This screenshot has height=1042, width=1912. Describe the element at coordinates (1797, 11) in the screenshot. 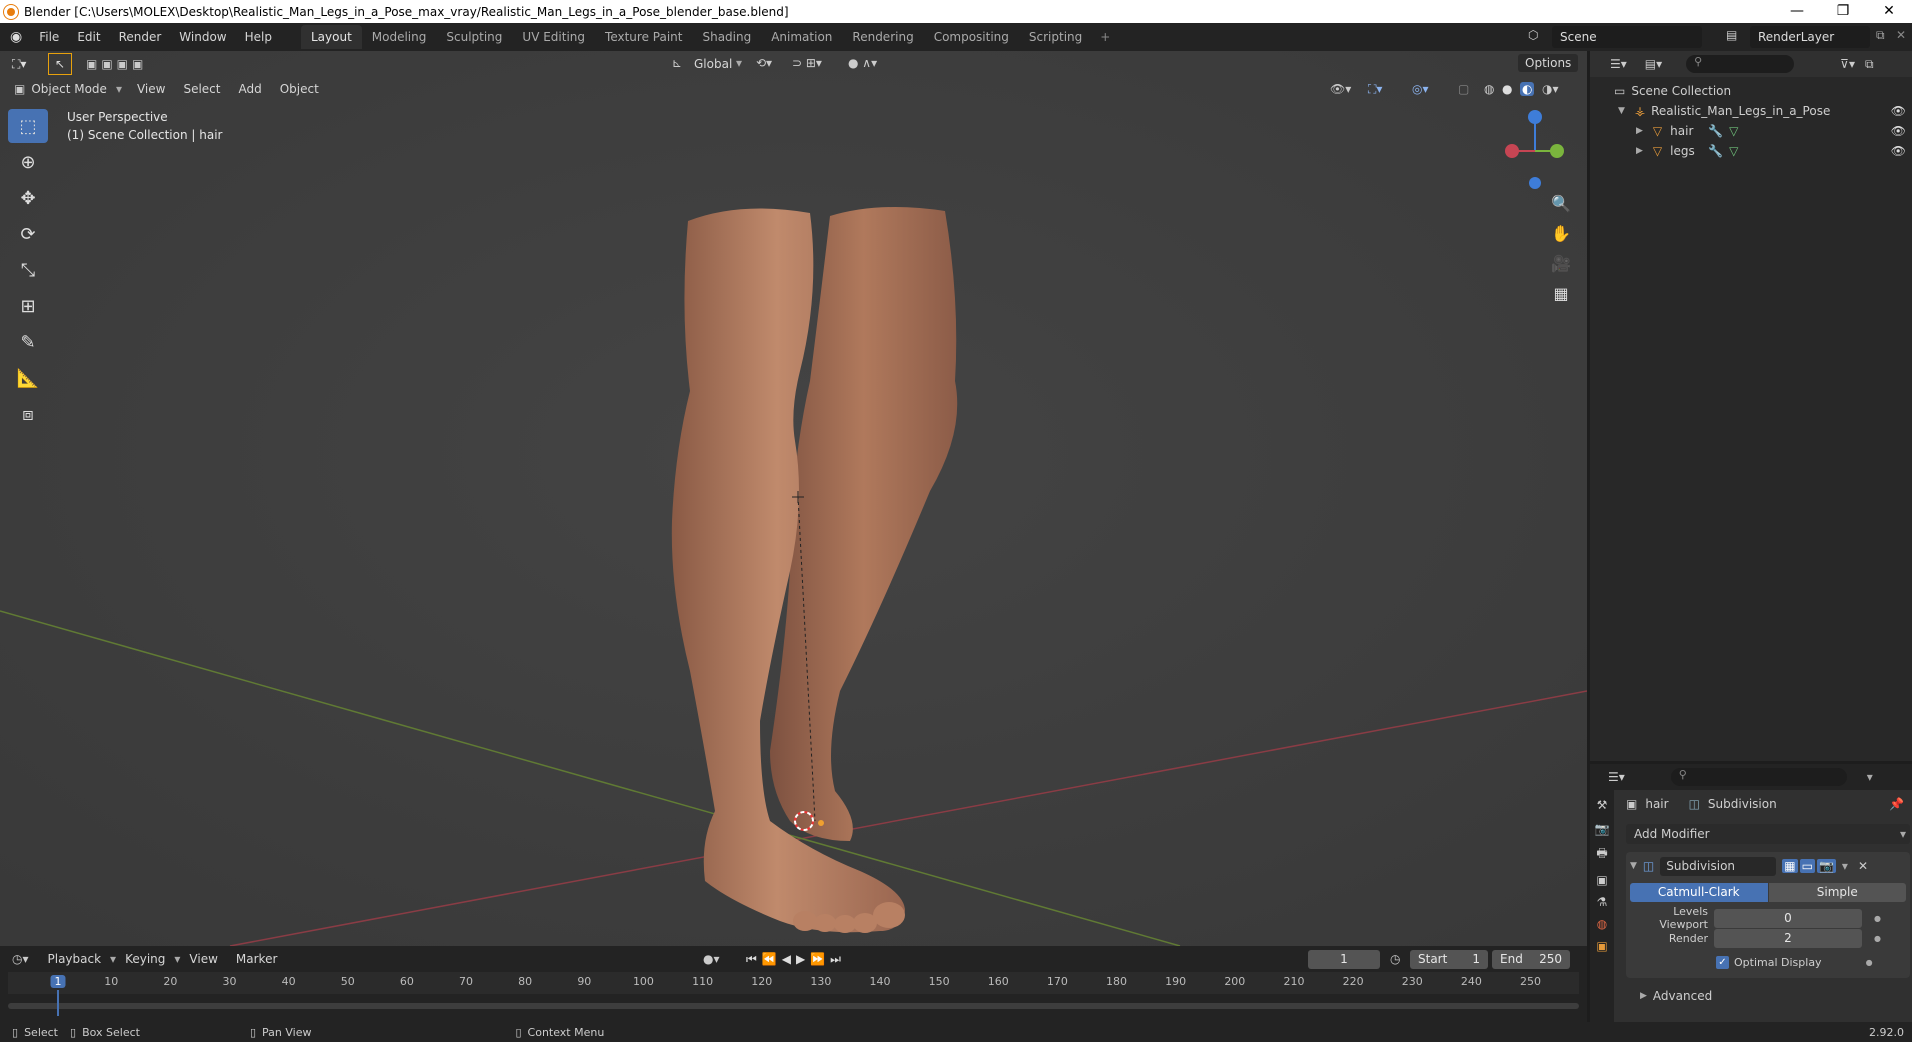

I see `minimize-button: —` at that location.